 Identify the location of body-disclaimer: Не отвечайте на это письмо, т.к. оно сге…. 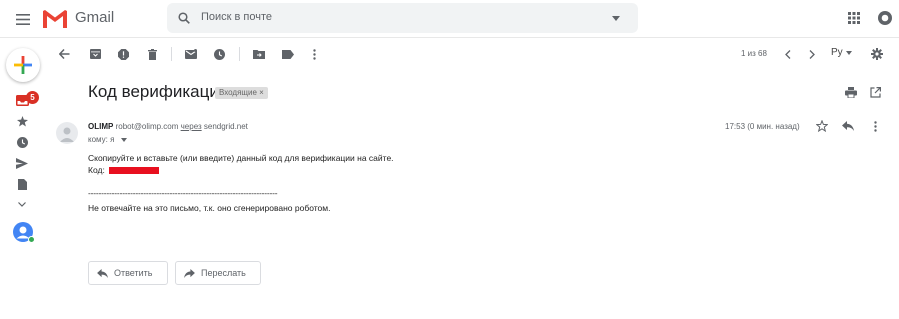
(209, 208).